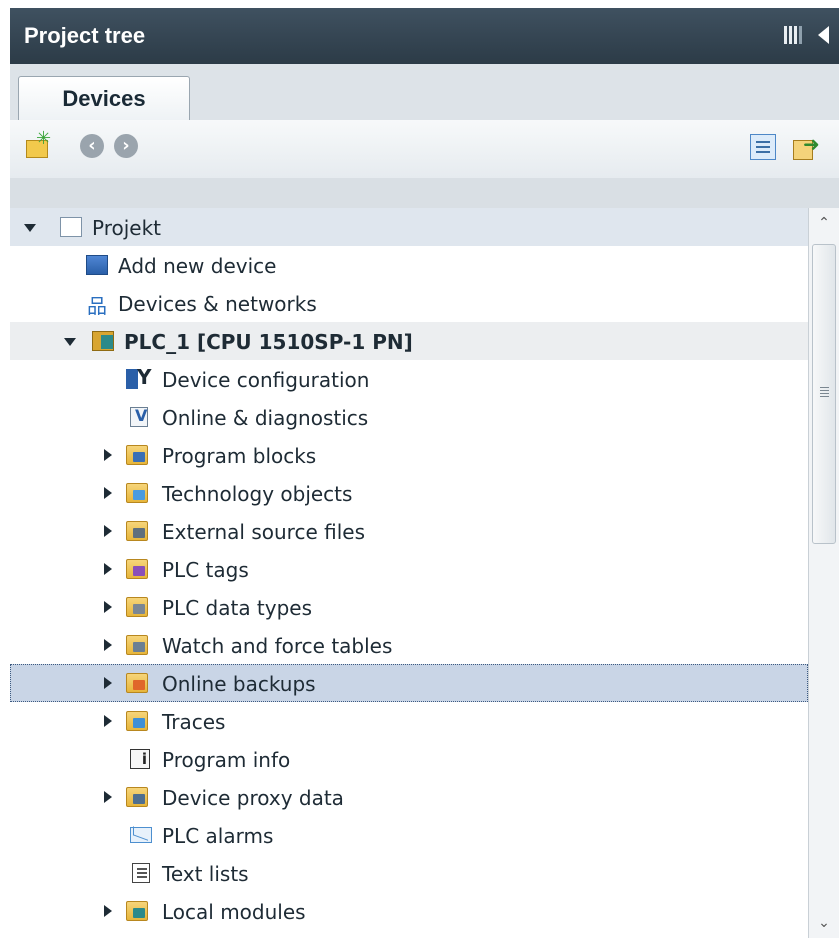 This screenshot has width=839, height=938. Describe the element at coordinates (277, 646) in the screenshot. I see `tree-item-label: Watch and force tables` at that location.